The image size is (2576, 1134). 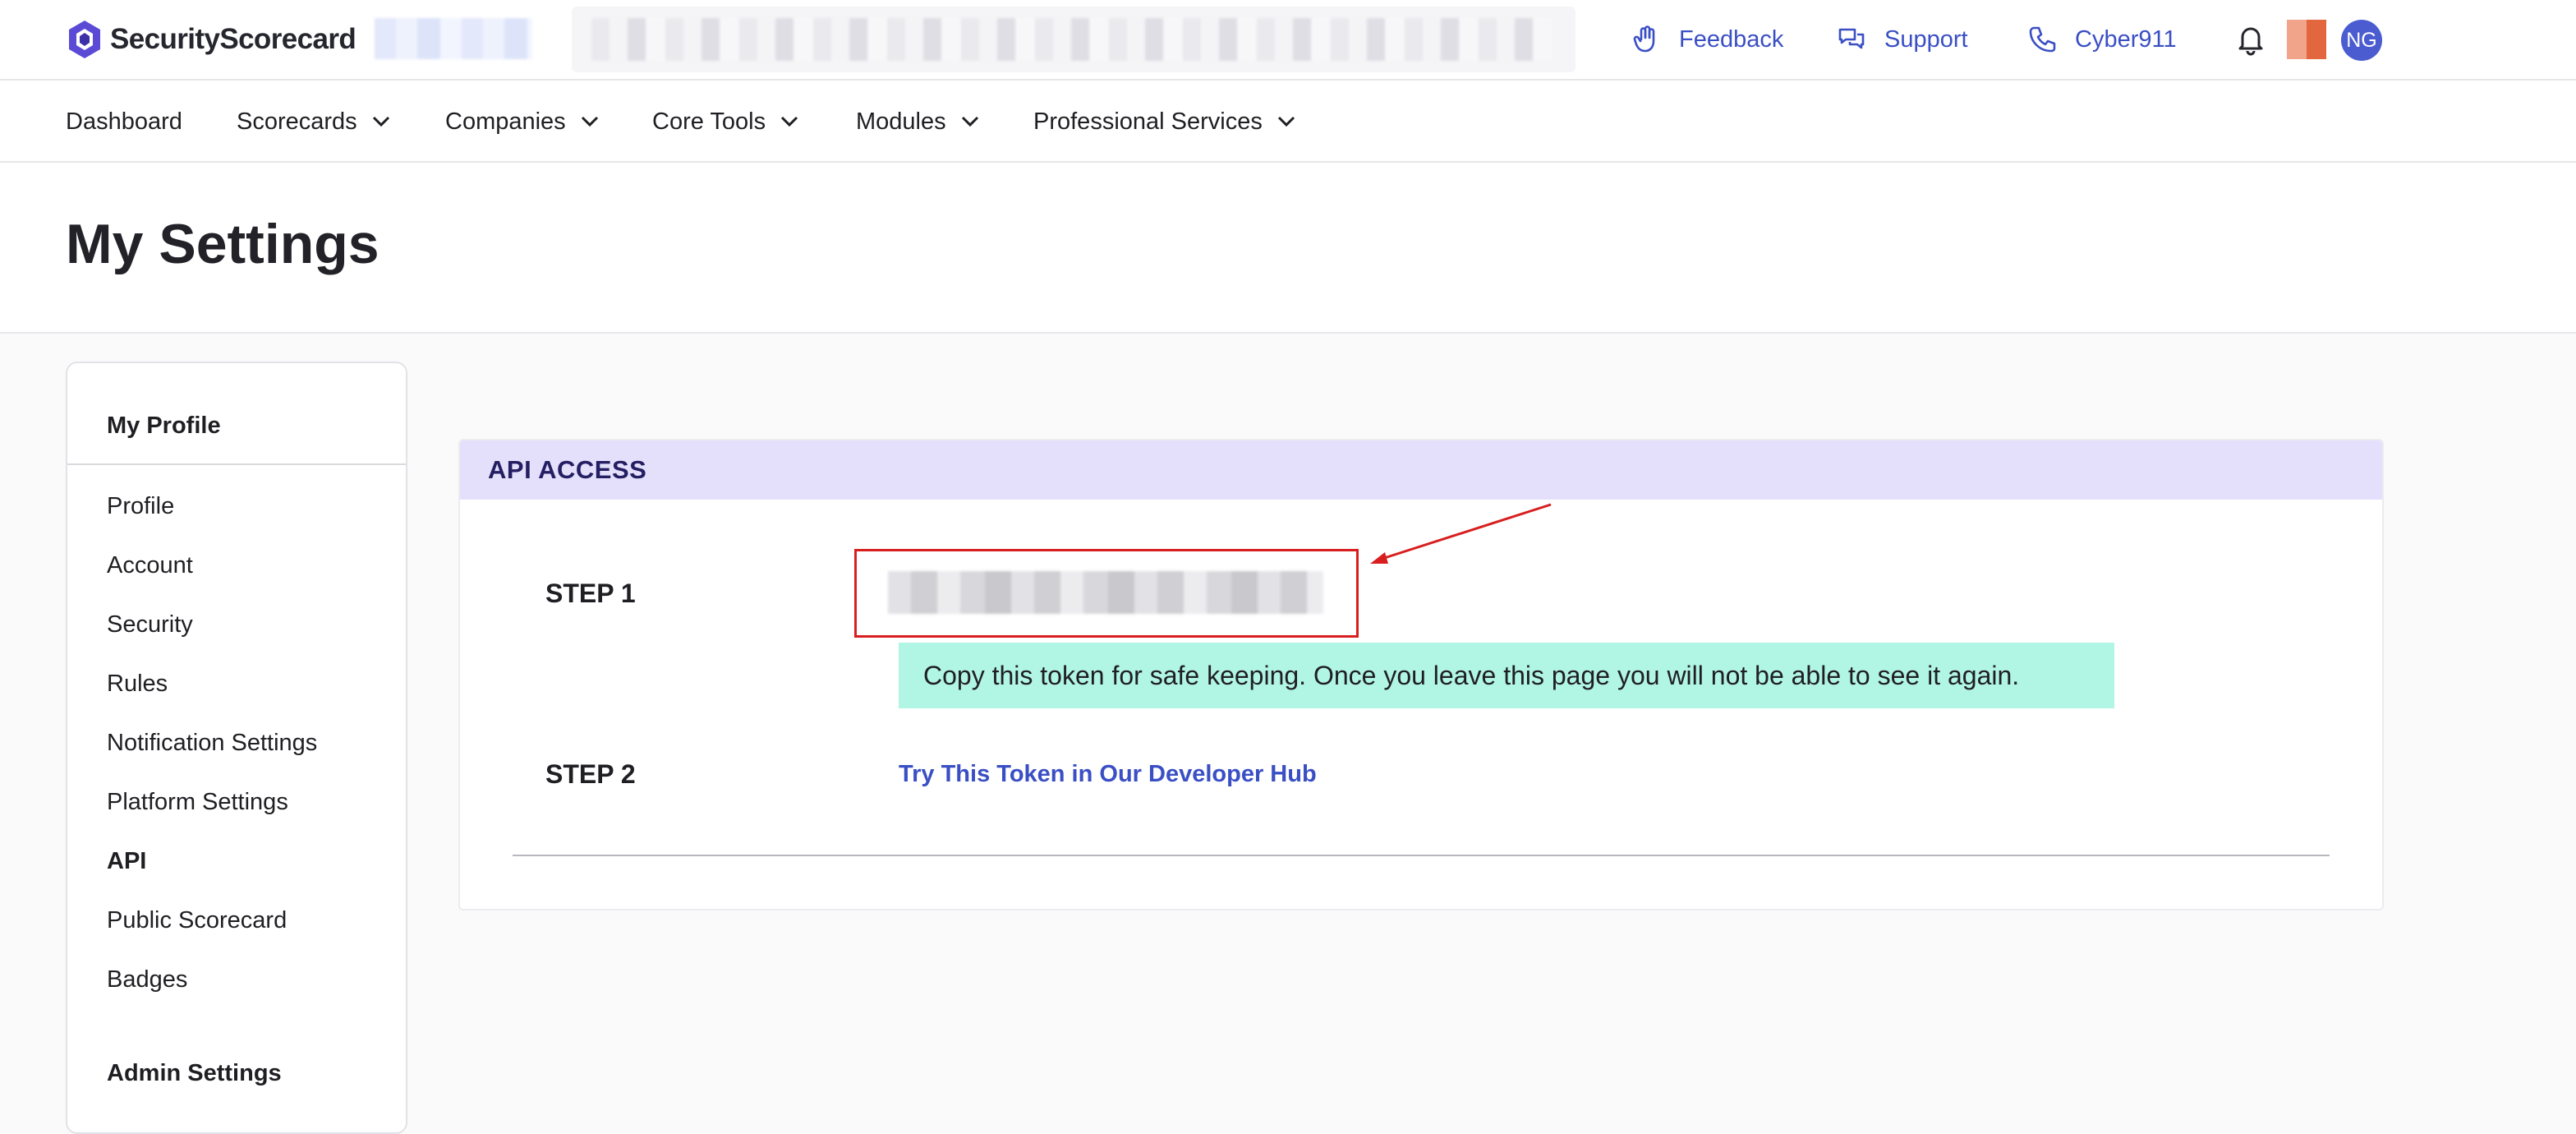 I want to click on nav-dashboard-label: Dashboard, so click(x=124, y=122).